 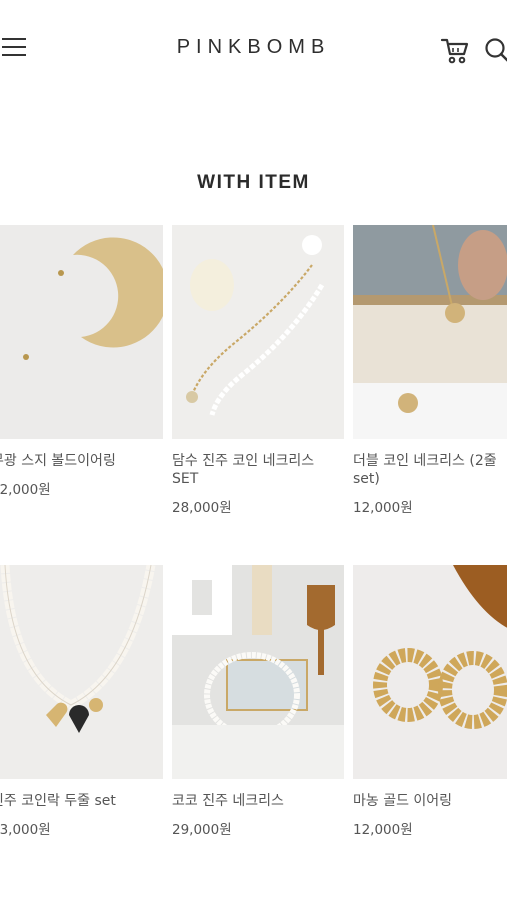 What do you see at coordinates (25, 830) in the screenshot?
I see `product-price: 13,000원` at bounding box center [25, 830].